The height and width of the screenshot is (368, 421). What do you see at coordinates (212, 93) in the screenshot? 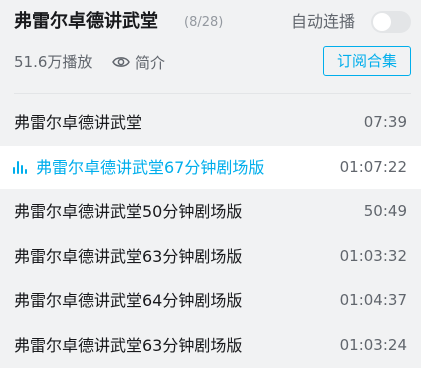
I see `divider` at bounding box center [212, 93].